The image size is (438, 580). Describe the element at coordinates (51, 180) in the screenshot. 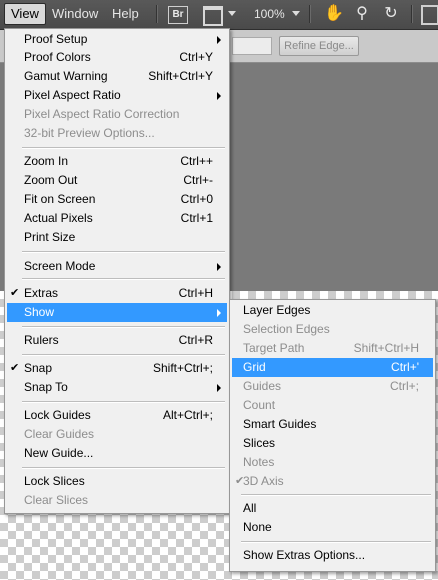

I see `menu-item-label: Zoom Out` at that location.